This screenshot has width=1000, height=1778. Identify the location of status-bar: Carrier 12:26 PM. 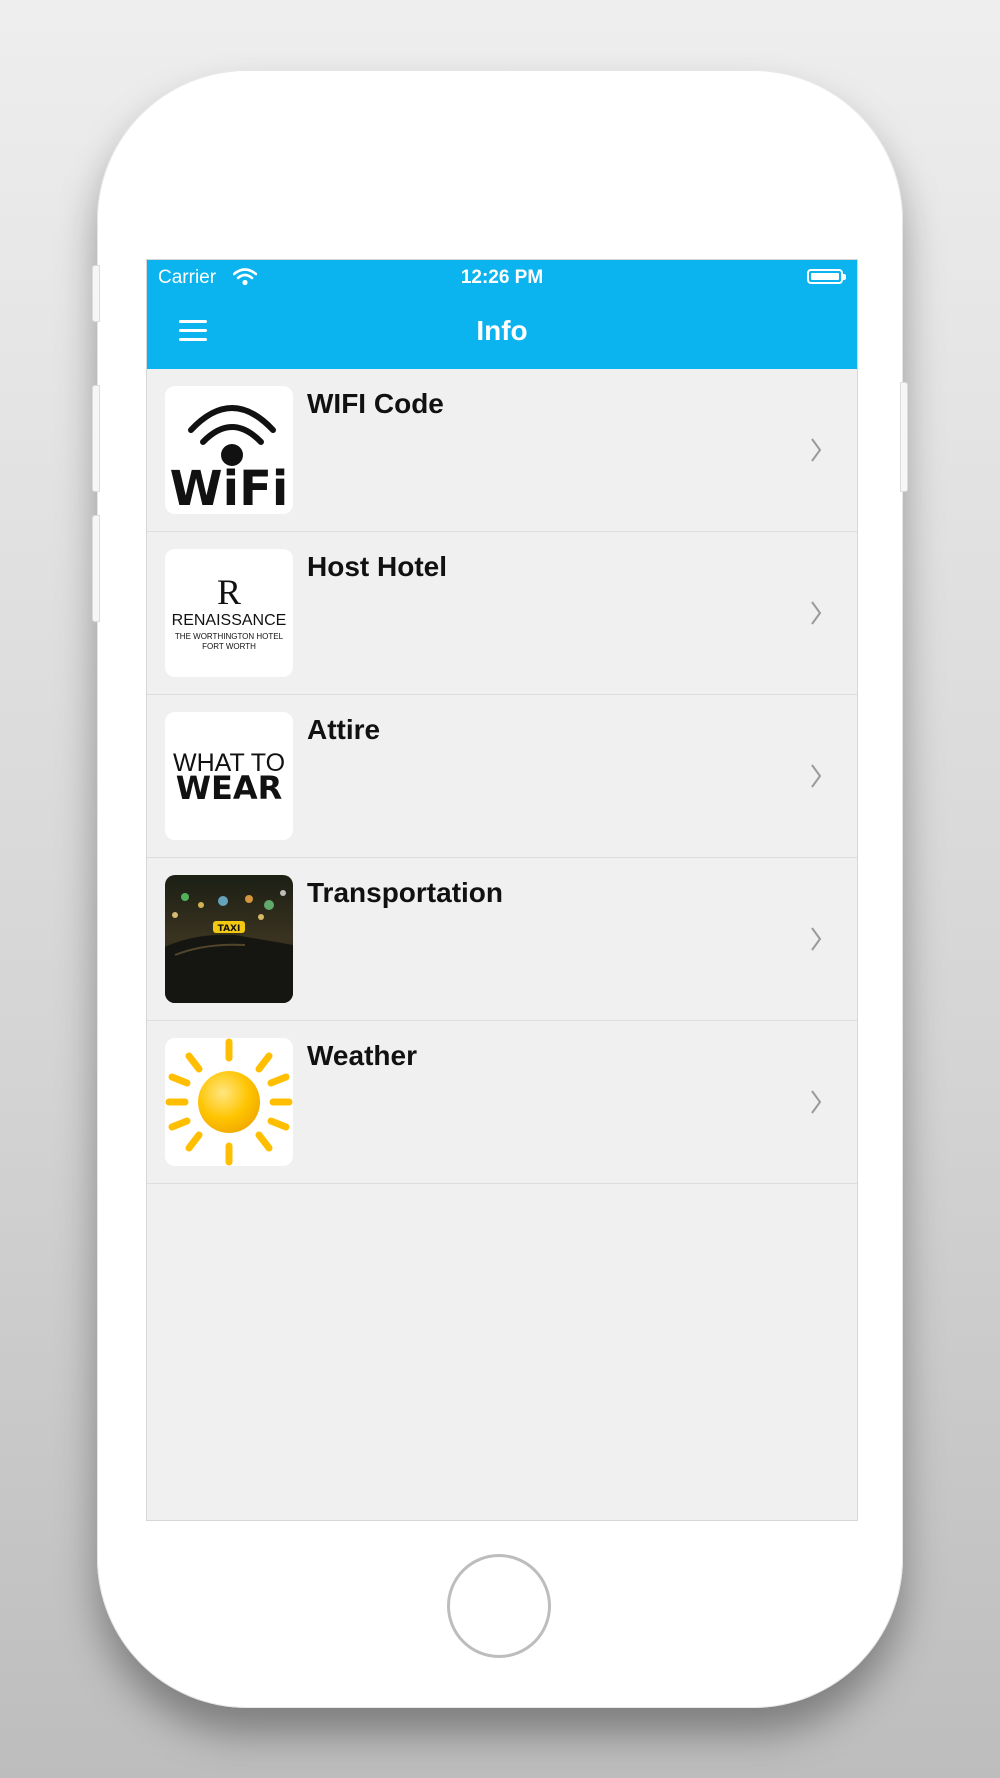
(502, 278).